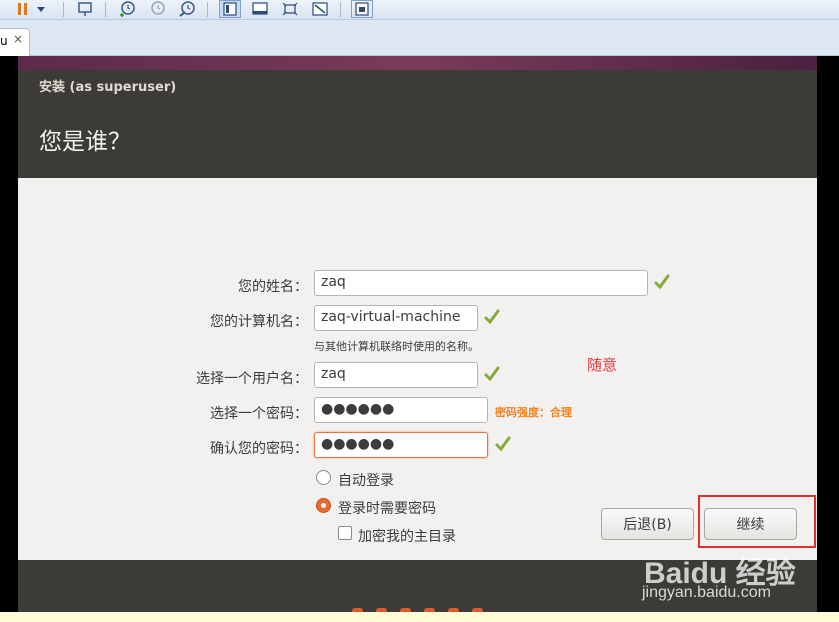 The width and height of the screenshot is (839, 622). I want to click on name-label: 您的姓名：, so click(273, 287).